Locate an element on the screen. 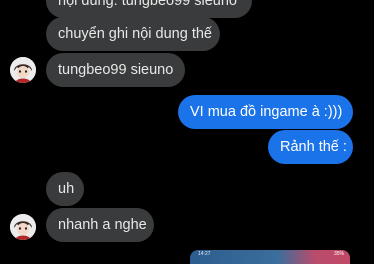  message-bubble-incoming: tungbeo99 sieuno is located at coordinates (115, 70).